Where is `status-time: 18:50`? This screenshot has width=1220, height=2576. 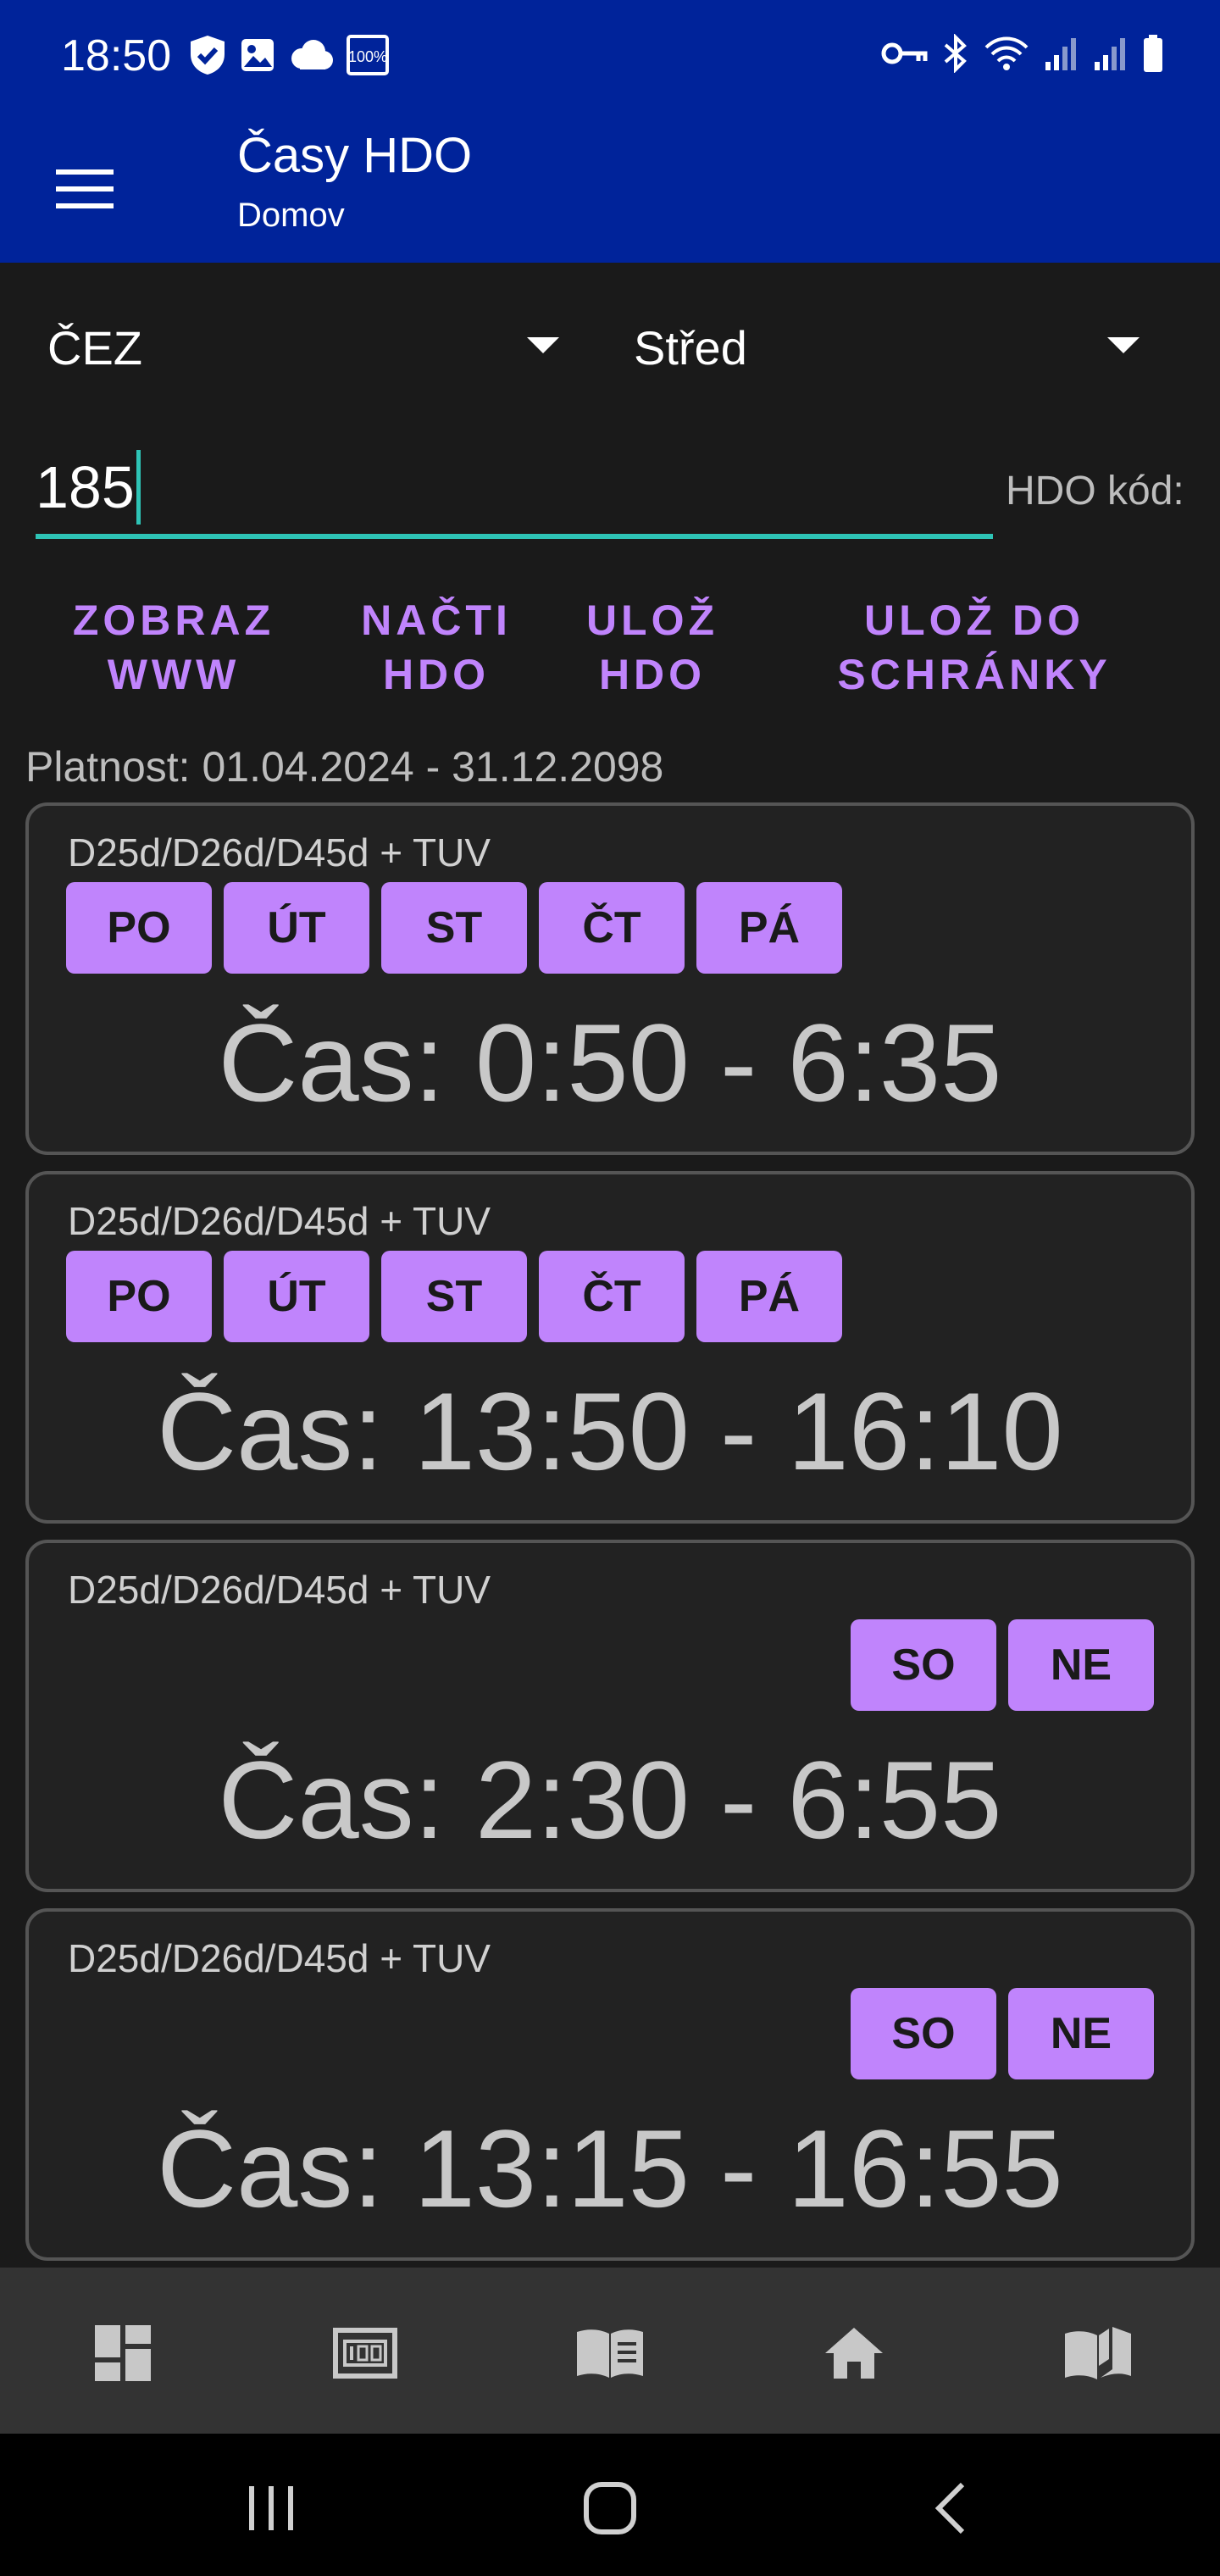 status-time: 18:50 is located at coordinates (116, 55).